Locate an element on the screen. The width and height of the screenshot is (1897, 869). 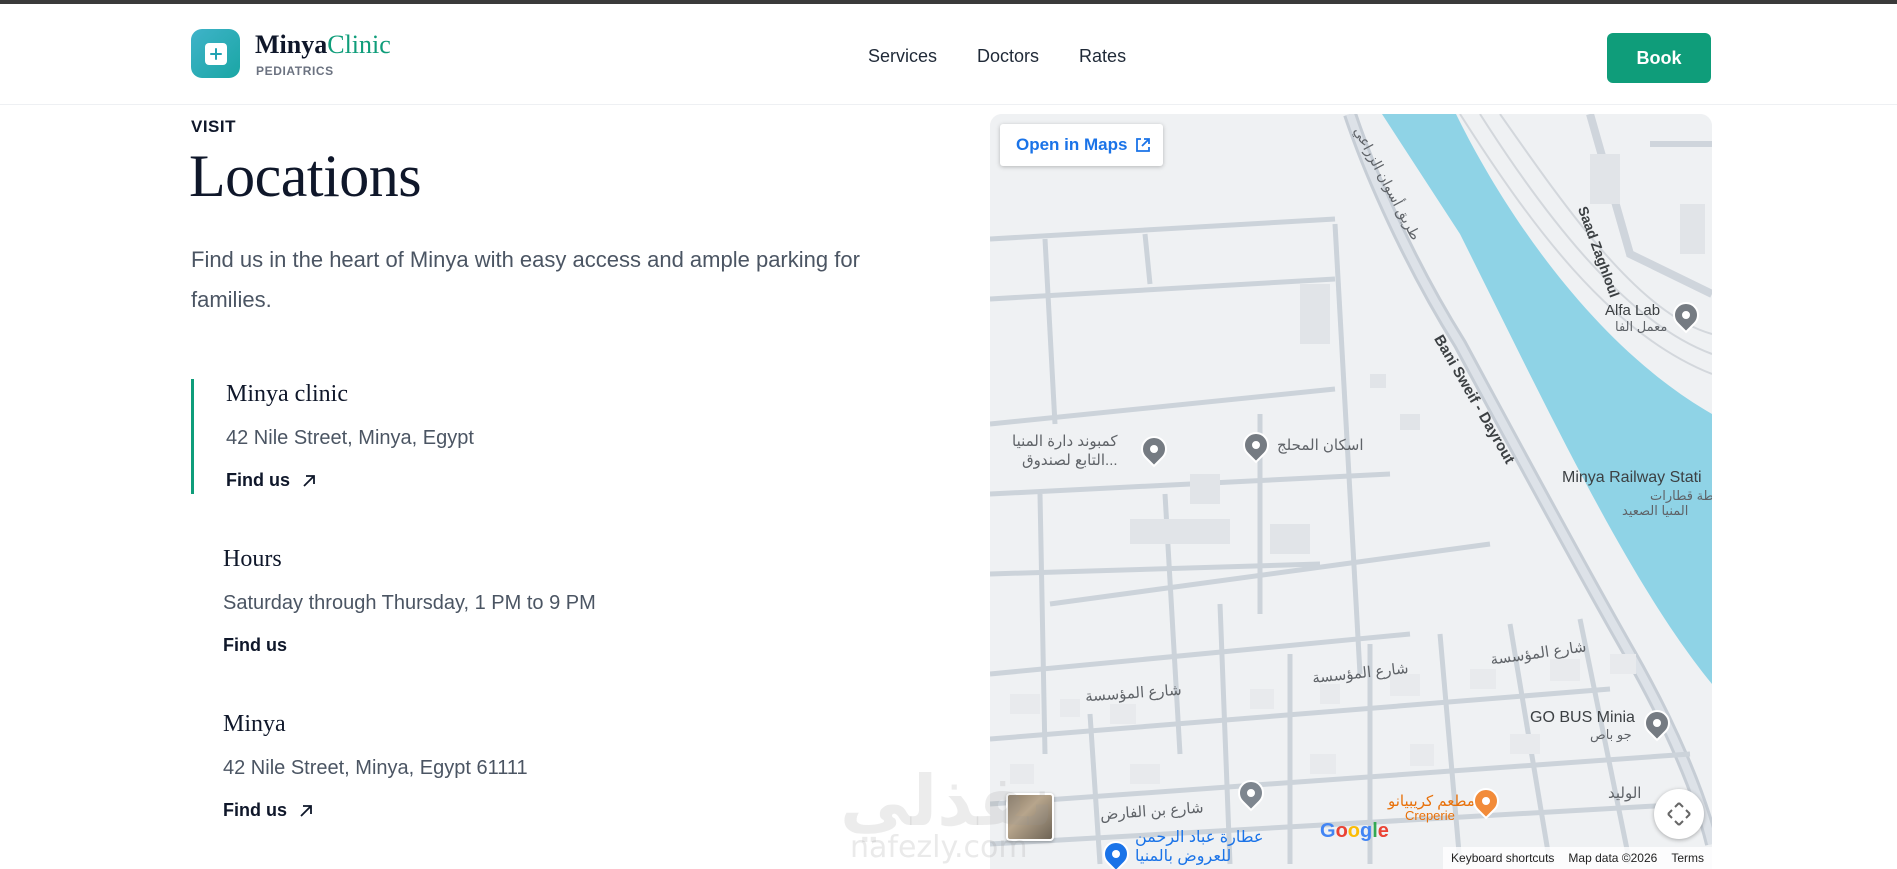
map-footer: Keyboard shortcuts Map data ©2026 Terms is located at coordinates (1577, 858).